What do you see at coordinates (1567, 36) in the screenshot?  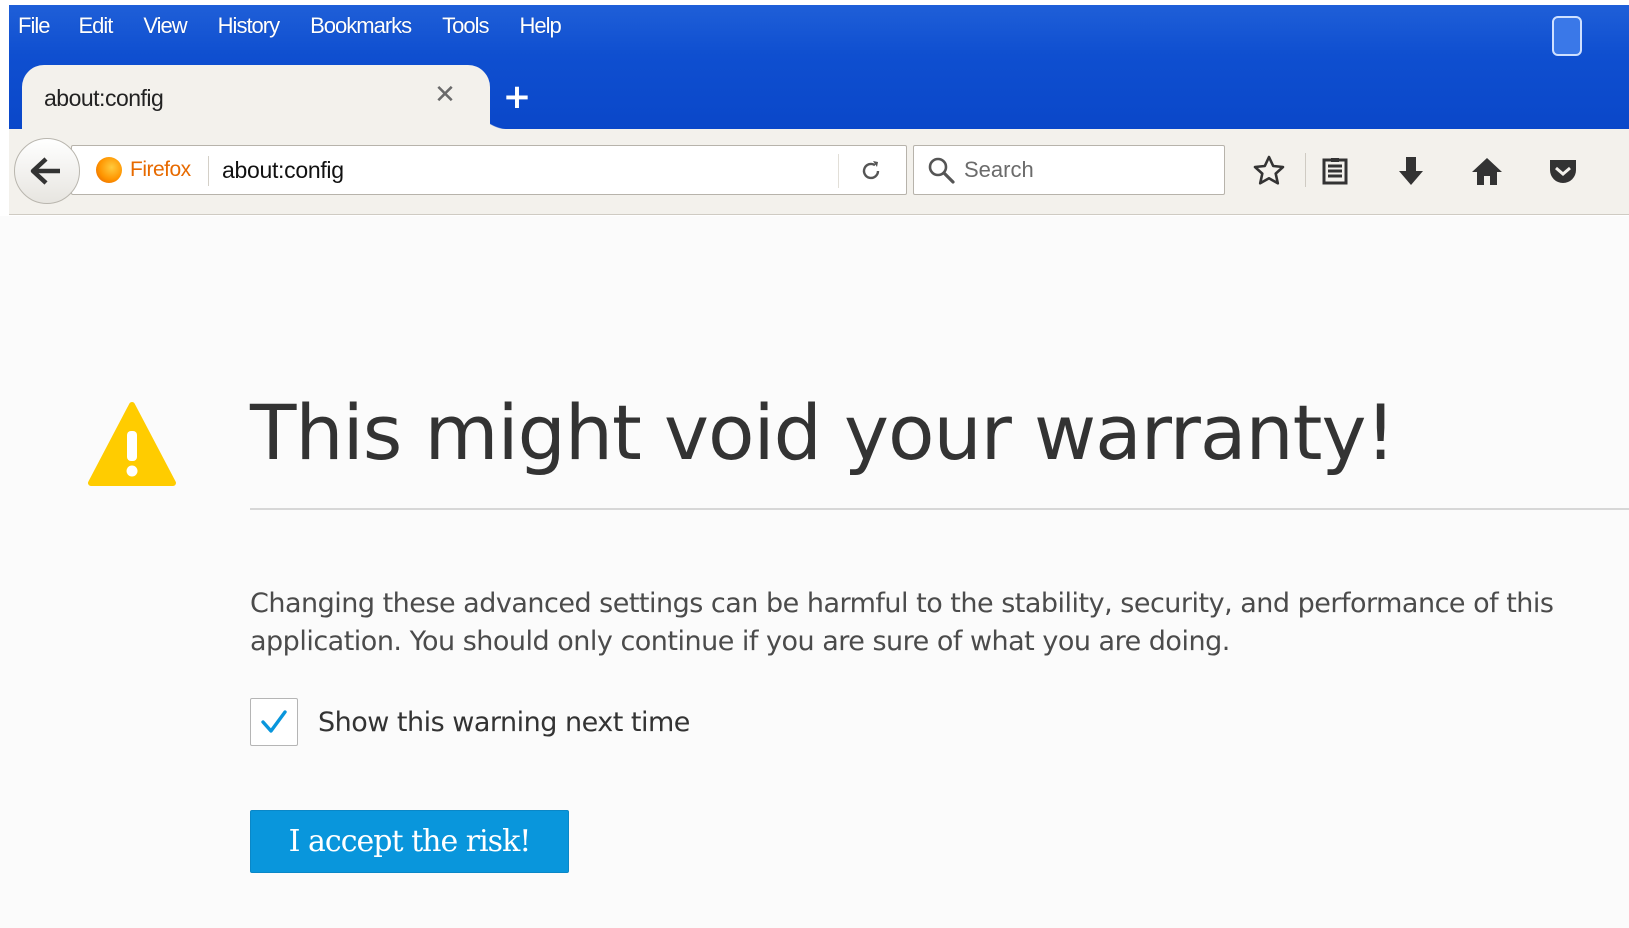 I see `window-control-button` at bounding box center [1567, 36].